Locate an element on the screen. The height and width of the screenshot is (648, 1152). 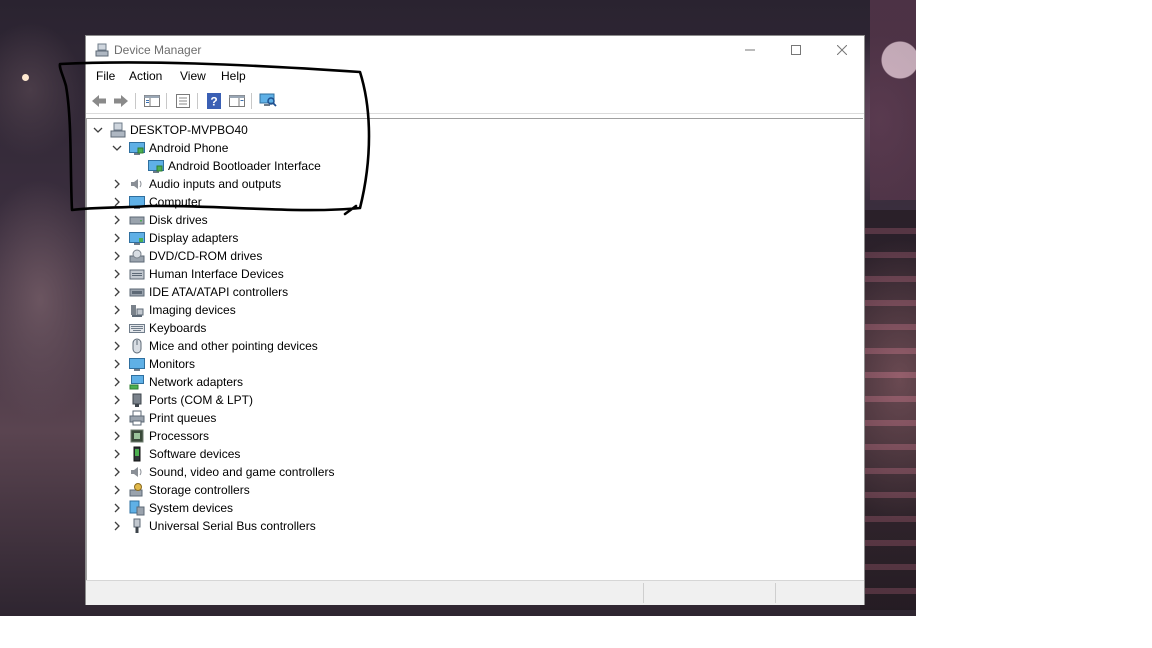
storage-icon is located at coordinates (136, 490).